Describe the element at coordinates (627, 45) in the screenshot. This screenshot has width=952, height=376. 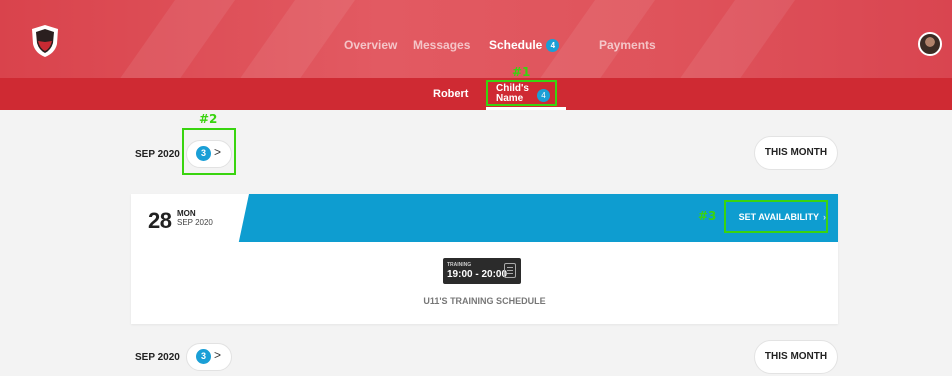
I see `nav-payments: Payments` at that location.